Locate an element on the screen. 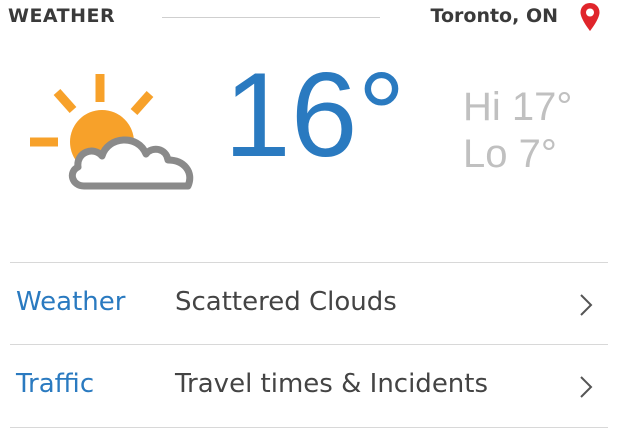  weather-header: WEATHER Toronto, ON is located at coordinates (314, 18).